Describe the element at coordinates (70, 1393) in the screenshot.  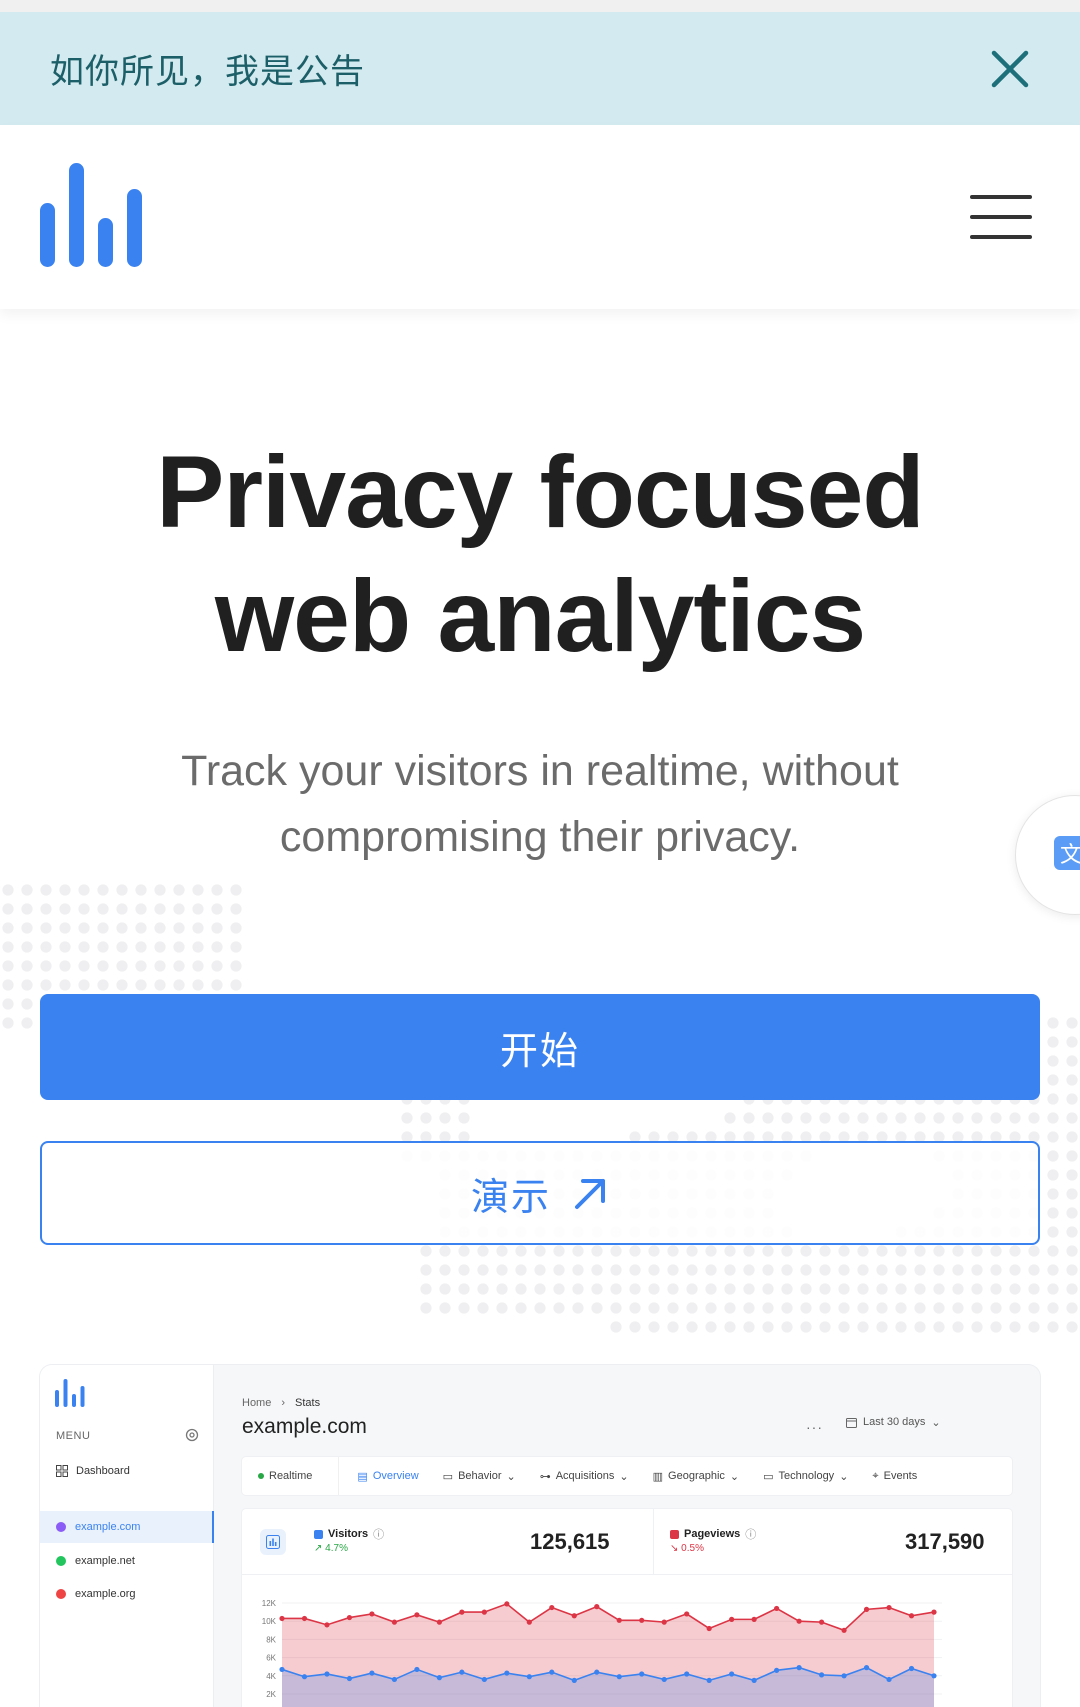
I see `bar-chart-logo-icon` at that location.